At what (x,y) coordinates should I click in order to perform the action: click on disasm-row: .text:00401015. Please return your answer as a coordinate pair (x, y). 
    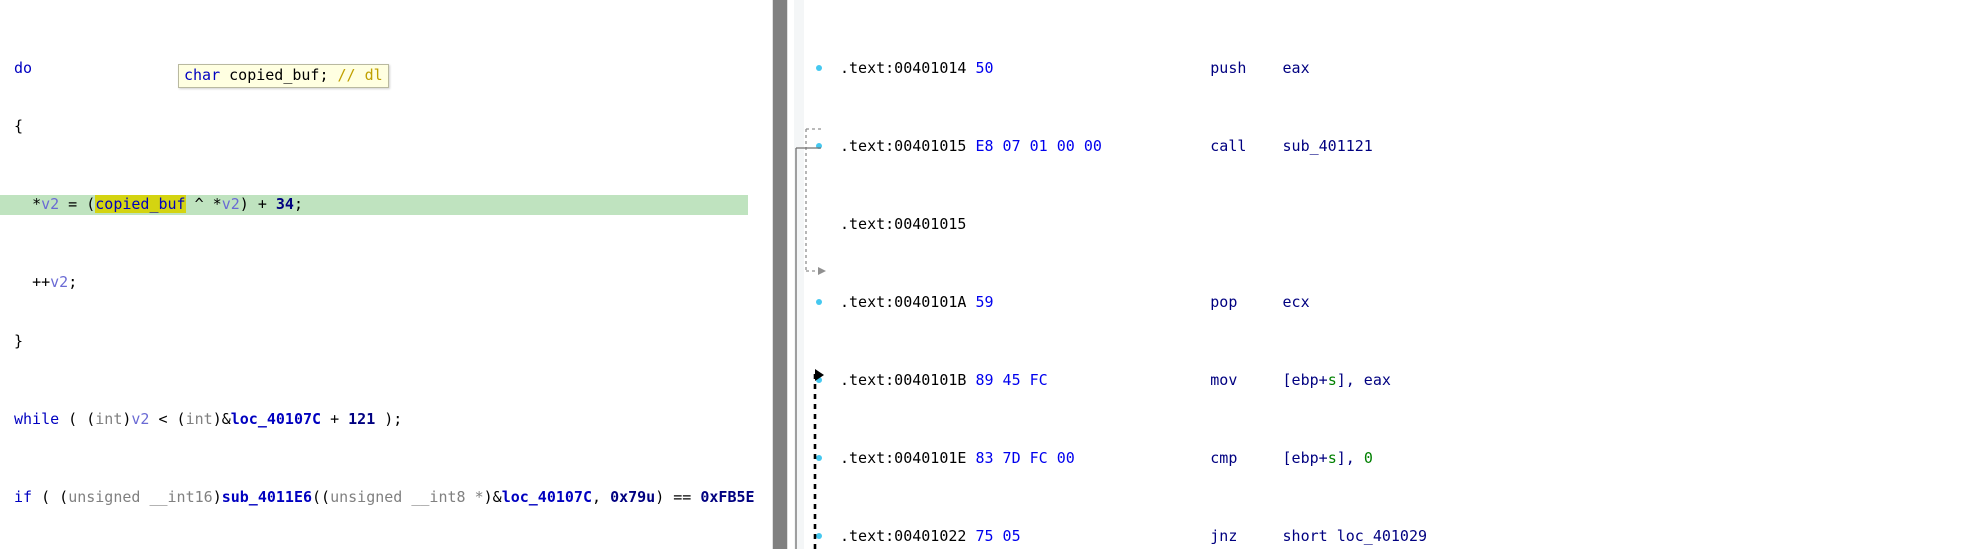
    Looking at the image, I should click on (1379, 225).